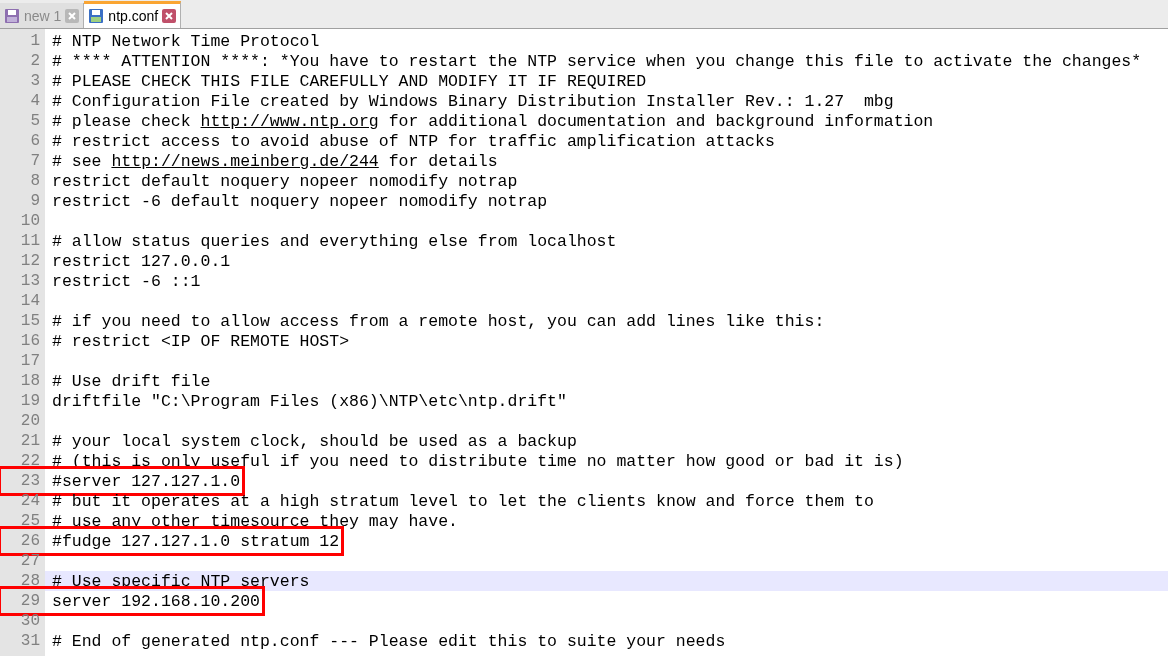 The width and height of the screenshot is (1168, 656). What do you see at coordinates (30, 361) in the screenshot?
I see `line-number: 17` at bounding box center [30, 361].